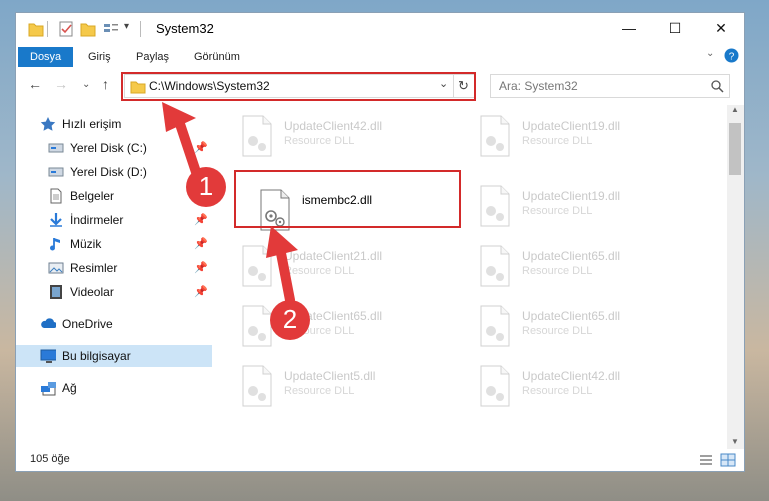 This screenshot has width=769, height=501. What do you see at coordinates (48, 323) in the screenshot?
I see `cloud-icon` at bounding box center [48, 323].